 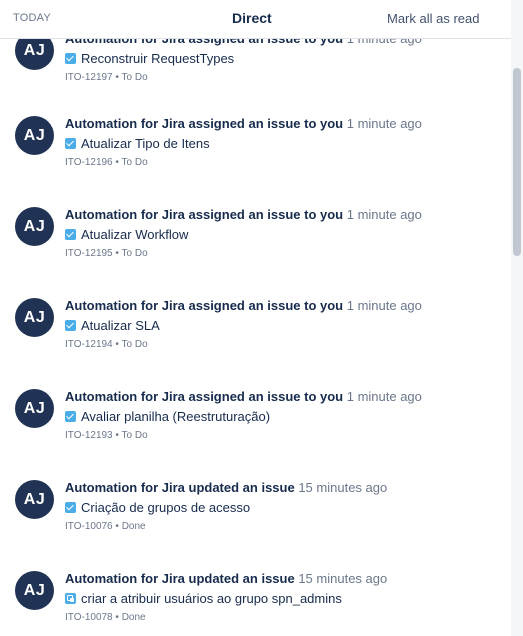 What do you see at coordinates (89, 77) in the screenshot?
I see `issue-key: ITO-12197` at bounding box center [89, 77].